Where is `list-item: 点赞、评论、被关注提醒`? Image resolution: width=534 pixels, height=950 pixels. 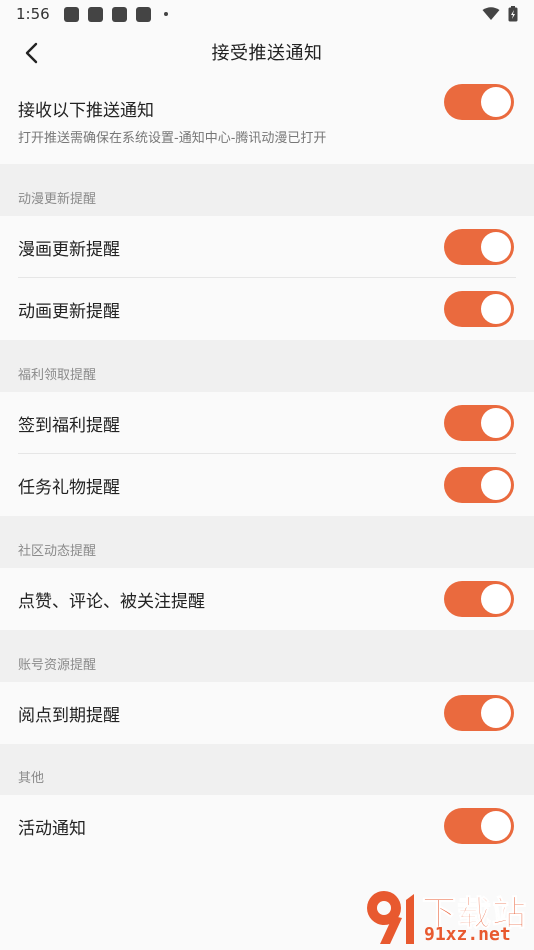 list-item: 点赞、评论、被关注提醒 is located at coordinates (267, 599).